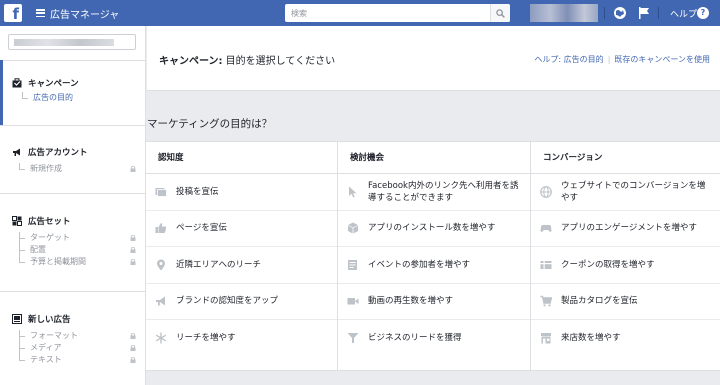 Image resolution: width=720 pixels, height=385 pixels. Describe the element at coordinates (53, 97) in the screenshot. I see `sidebar-item-label: 広告の目的` at that location.